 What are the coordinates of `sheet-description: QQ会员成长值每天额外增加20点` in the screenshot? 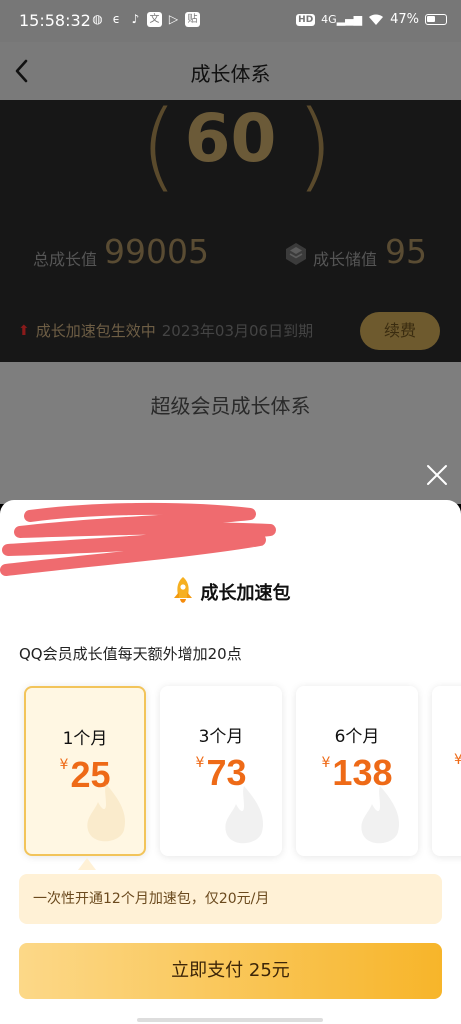 It's located at (130, 654).